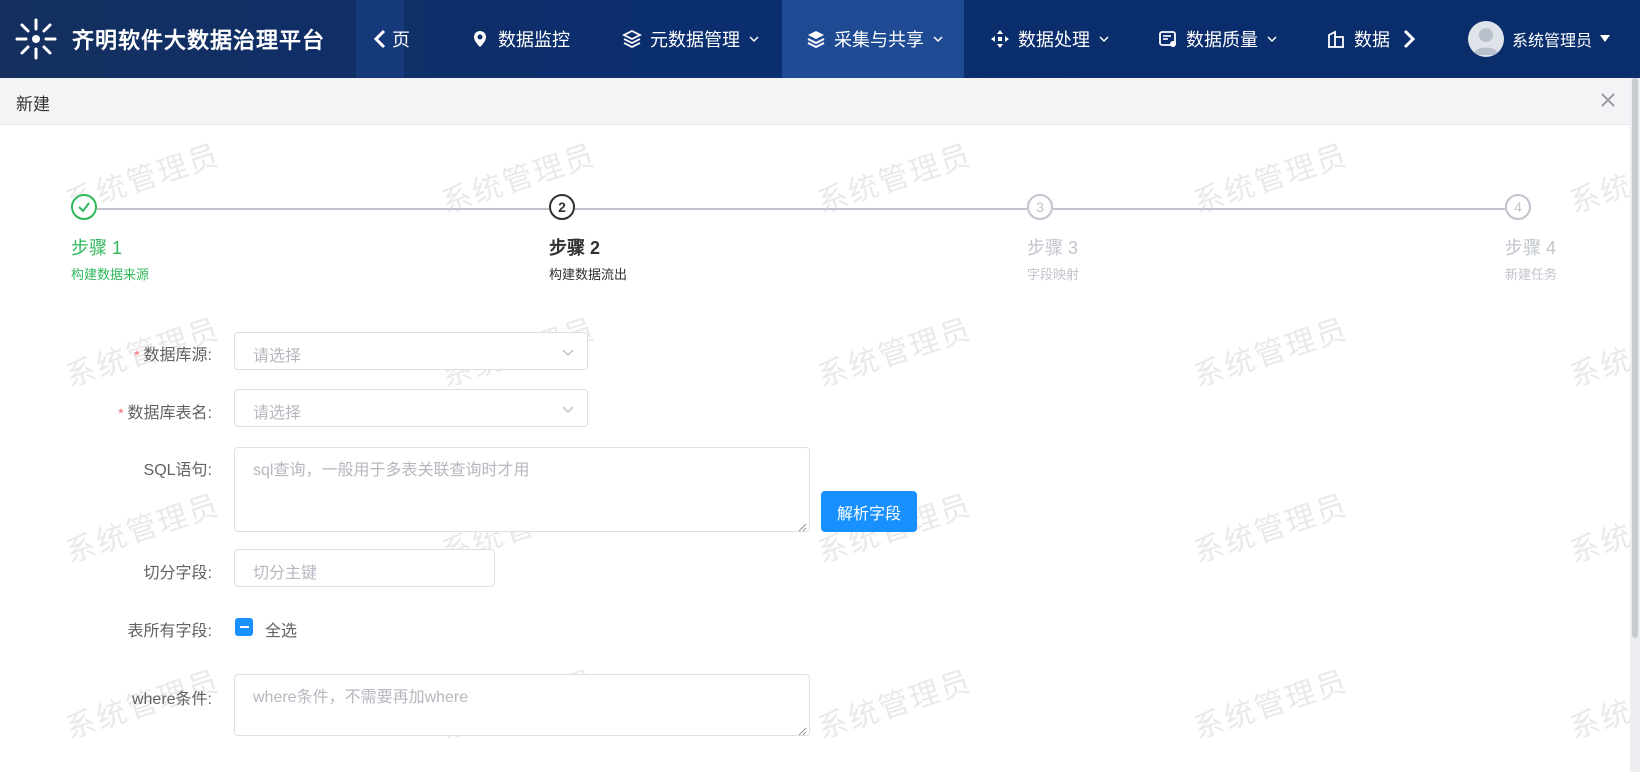 The image size is (1640, 772). I want to click on where-placeholder: where条件，不需要再加where, so click(361, 697).